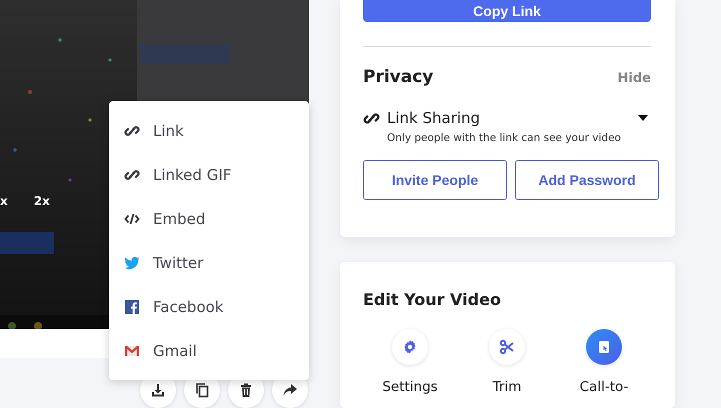 Image resolution: width=721 pixels, height=408 pixels. I want to click on cursor-card-icon, so click(604, 347).